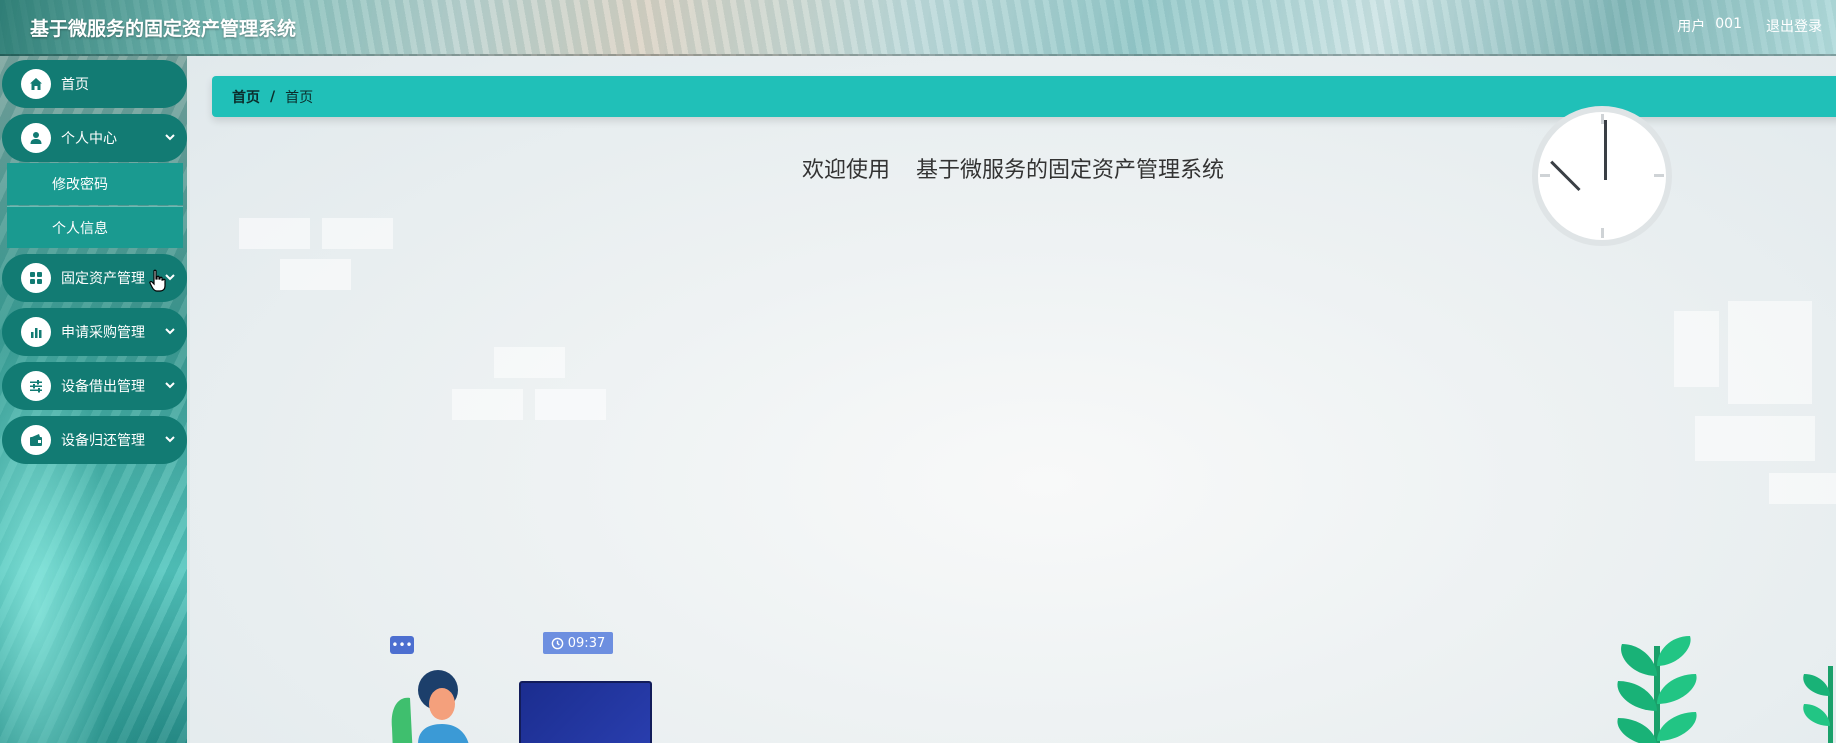  What do you see at coordinates (1749, 26) in the screenshot?
I see `user-area: 用户 001 退出登录` at bounding box center [1749, 26].